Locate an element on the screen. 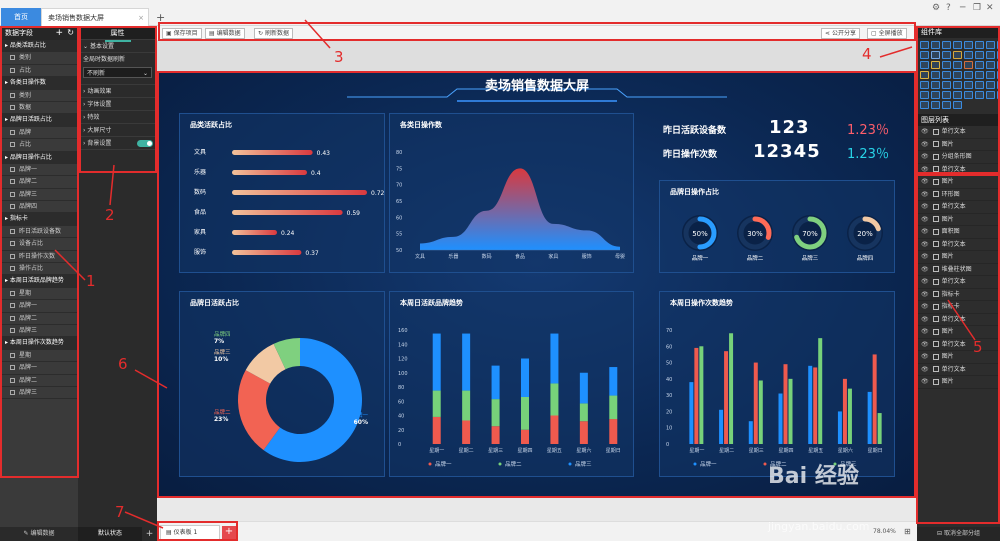 This screenshot has height=541, width=1000. field-item: 设备占比 is located at coordinates (39, 244).